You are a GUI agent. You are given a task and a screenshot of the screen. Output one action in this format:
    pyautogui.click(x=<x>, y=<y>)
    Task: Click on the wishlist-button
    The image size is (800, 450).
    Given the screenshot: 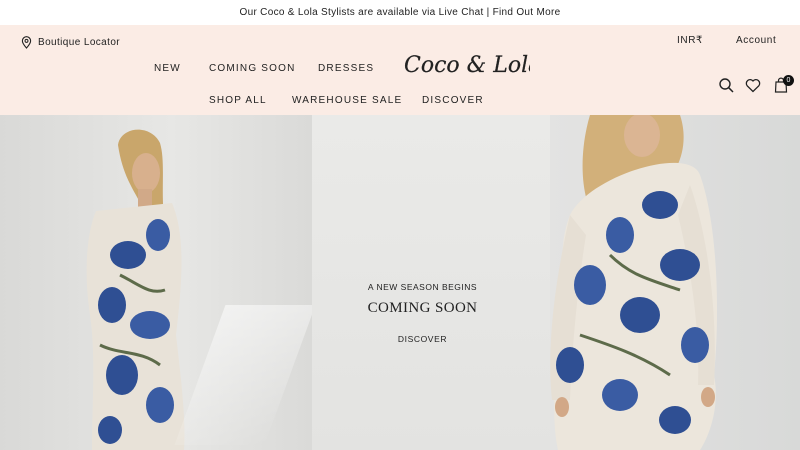 What is the action you would take?
    pyautogui.click(x=753, y=85)
    